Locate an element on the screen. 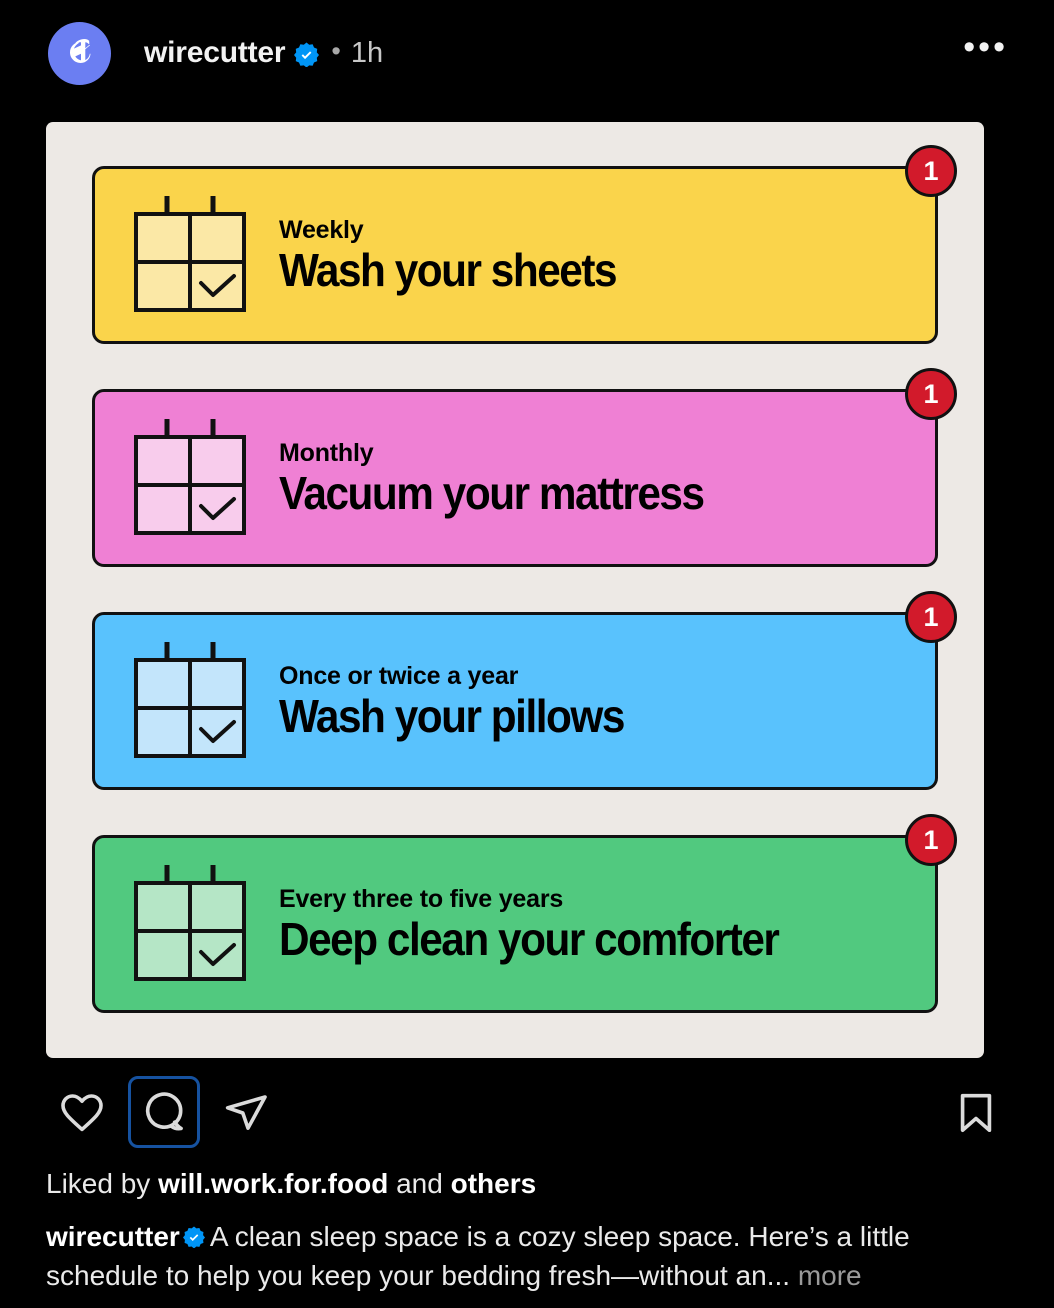 The height and width of the screenshot is (1308, 1054). more-options-icon: ••• is located at coordinates (985, 47).